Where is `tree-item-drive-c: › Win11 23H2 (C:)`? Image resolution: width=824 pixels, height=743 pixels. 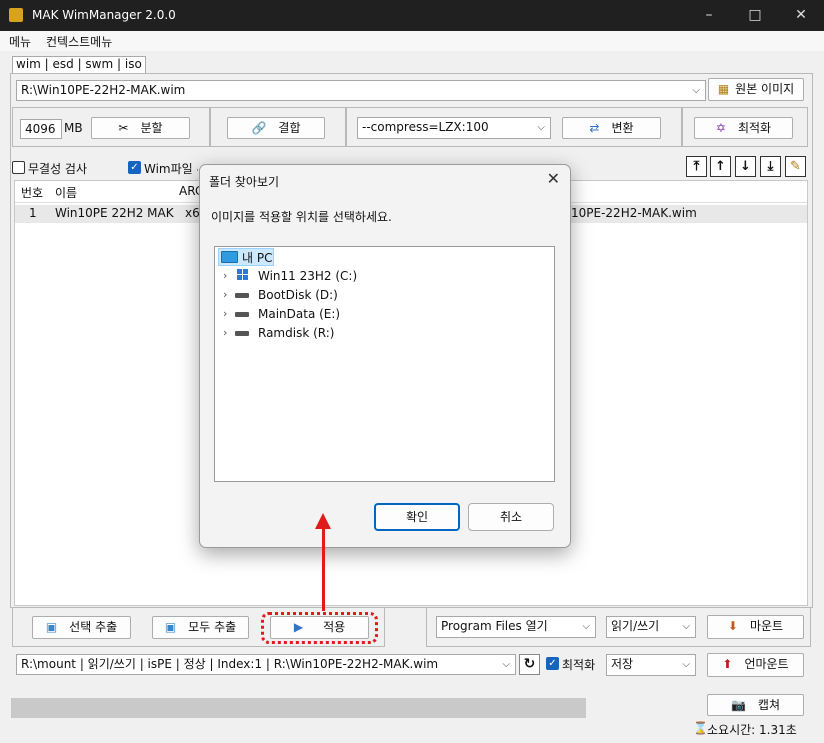 tree-item-drive-c: › Win11 23H2 (C:) is located at coordinates (323, 276).